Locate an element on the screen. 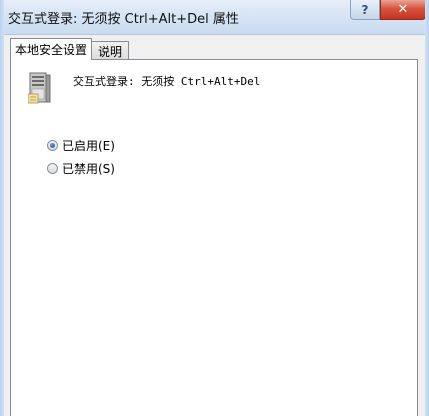 The width and height of the screenshot is (429, 416). tab-local-security-setting: 本地安全设置 is located at coordinates (51, 49).